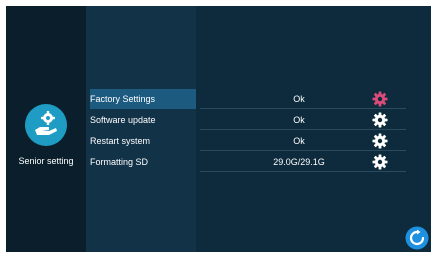  What do you see at coordinates (120, 141) in the screenshot?
I see `row-label: Restart system` at bounding box center [120, 141].